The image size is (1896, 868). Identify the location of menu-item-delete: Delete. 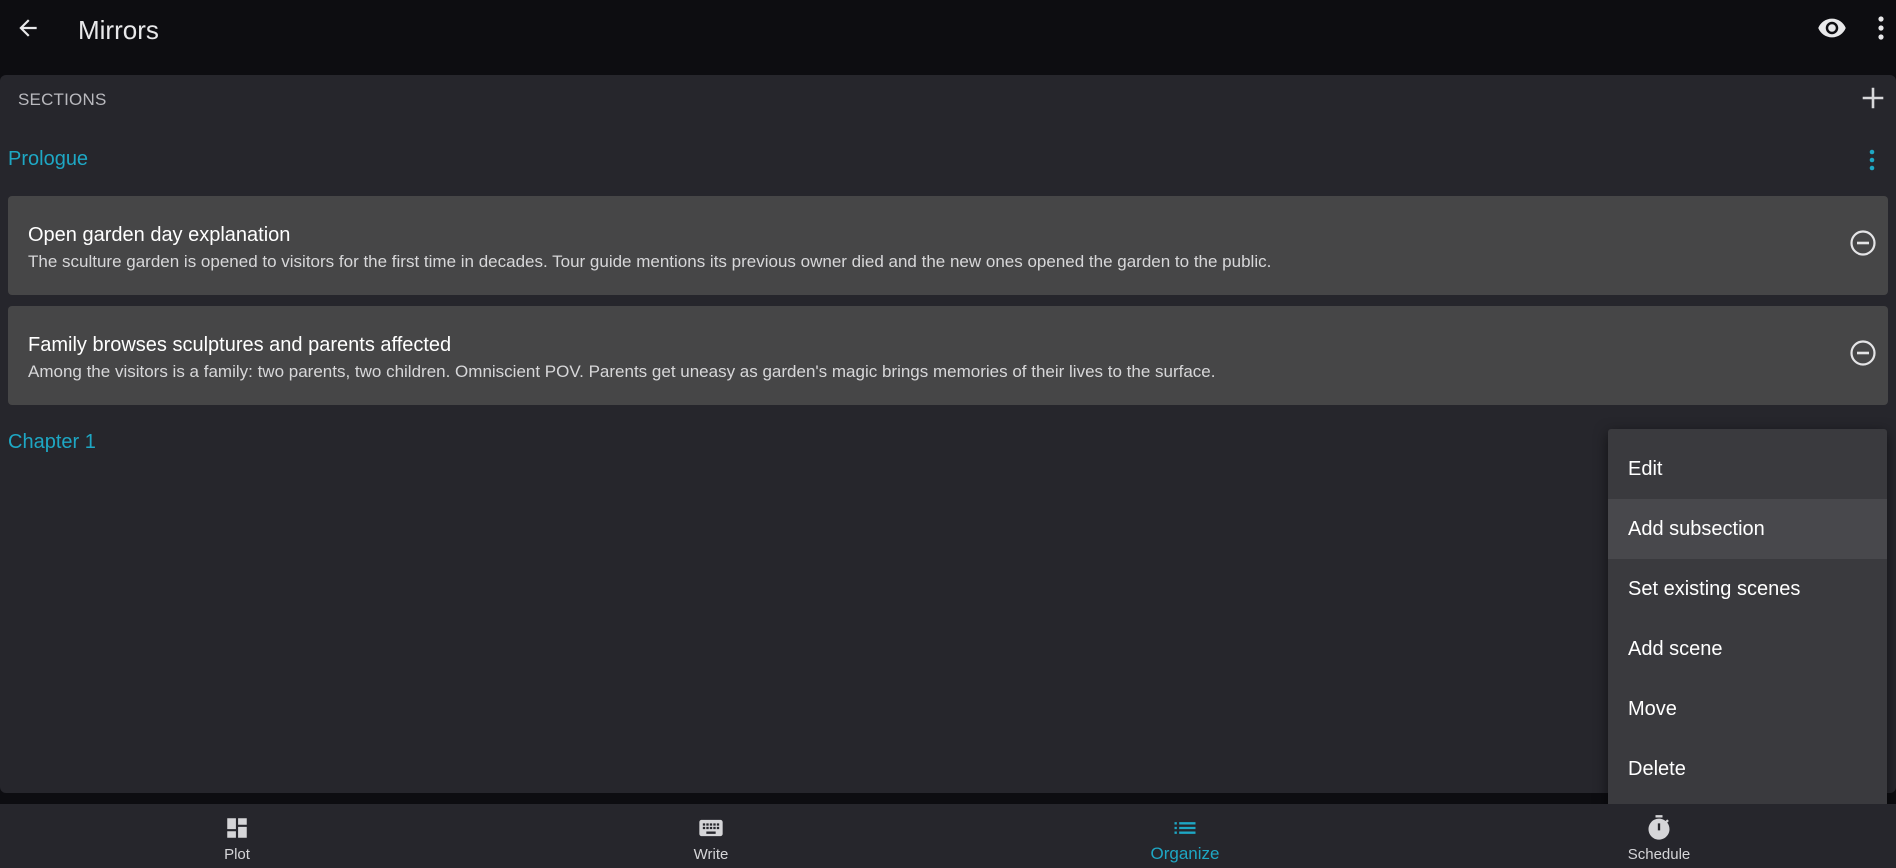
(1747, 769).